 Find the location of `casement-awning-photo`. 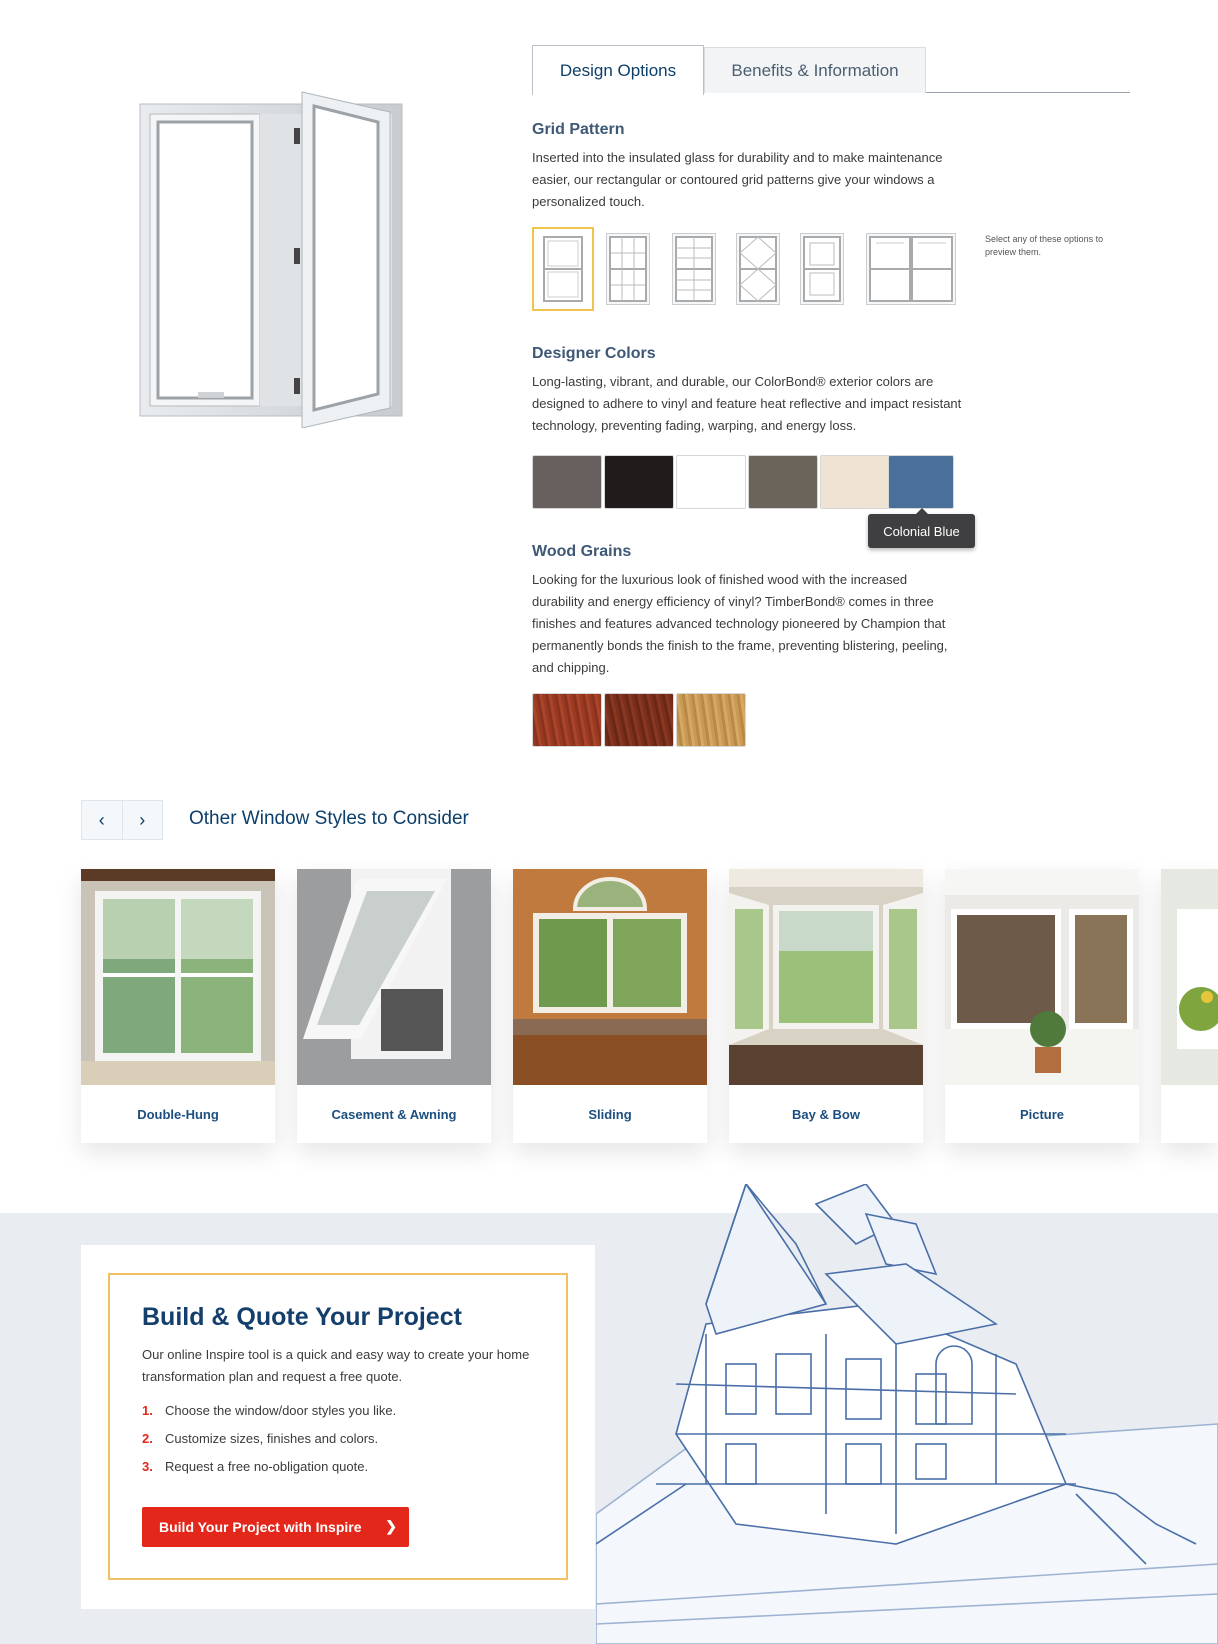

casement-awning-photo is located at coordinates (394, 977).